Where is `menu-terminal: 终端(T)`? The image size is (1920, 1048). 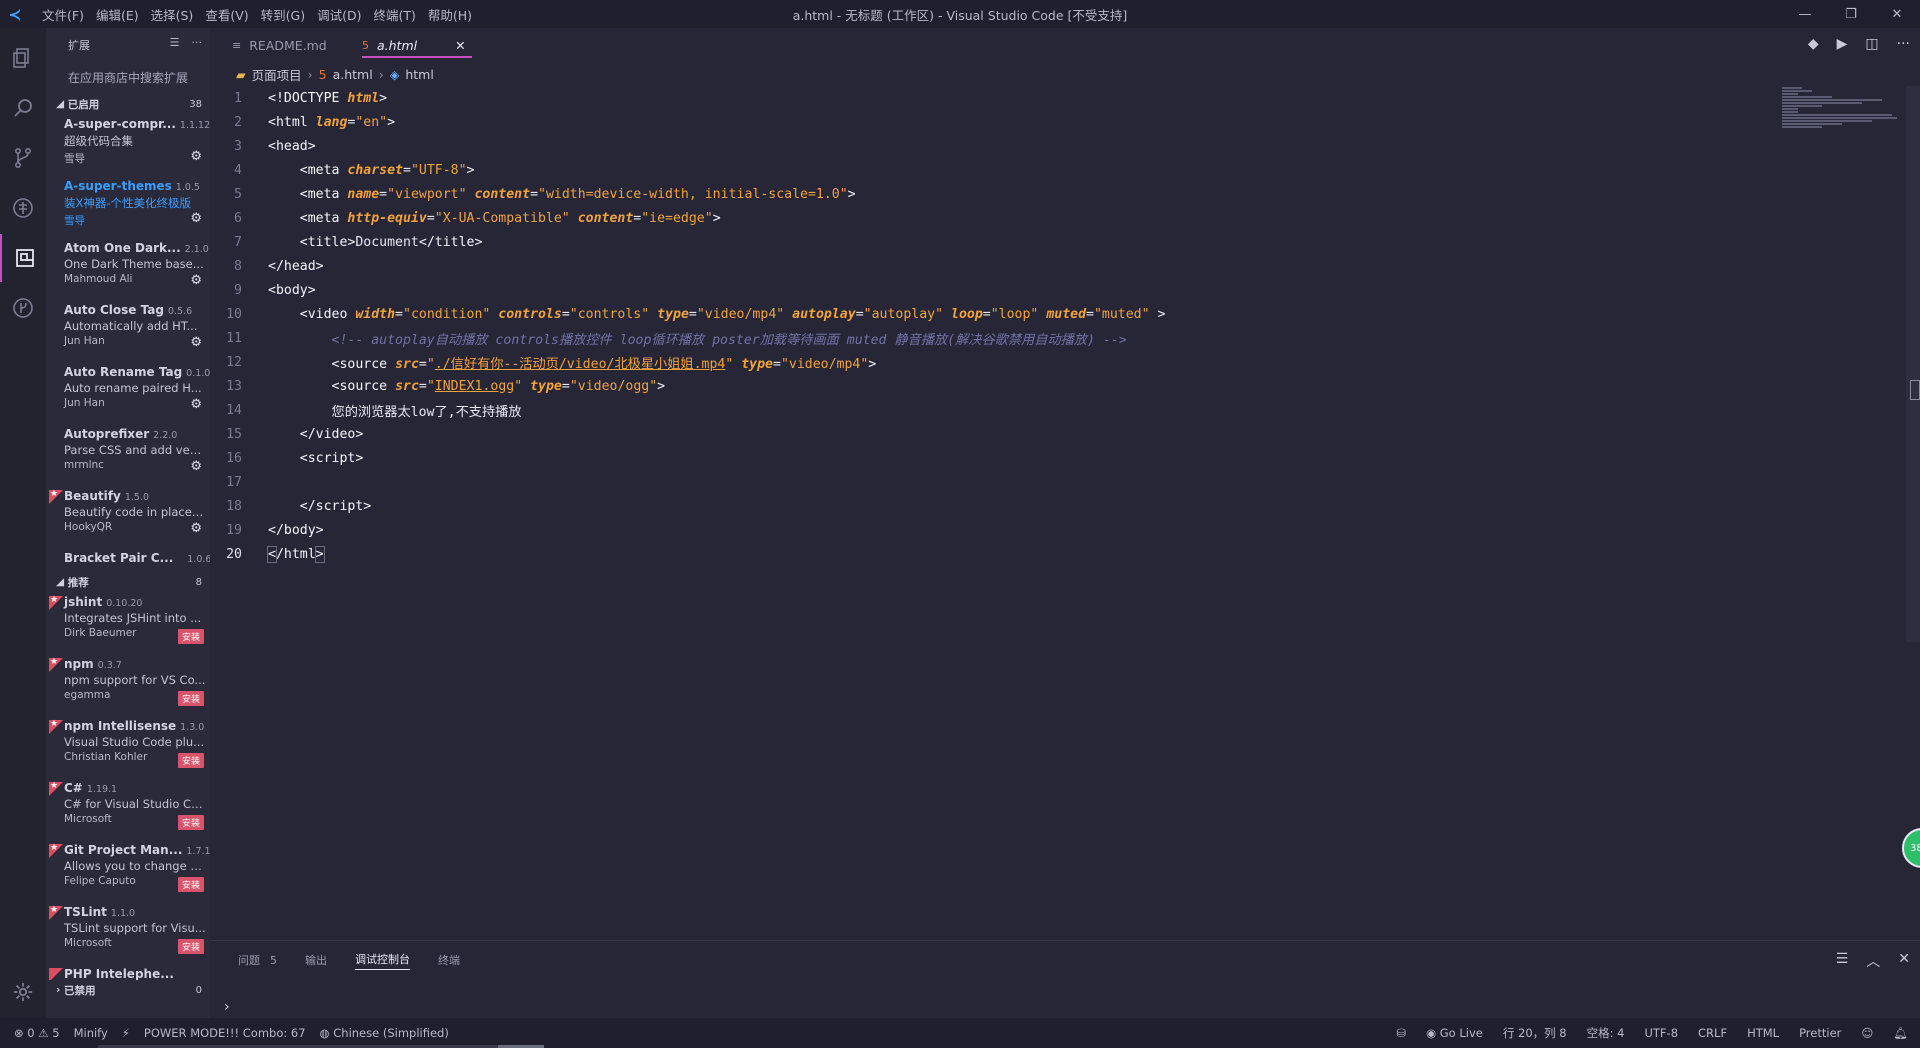 menu-terminal: 终端(T) is located at coordinates (394, 14).